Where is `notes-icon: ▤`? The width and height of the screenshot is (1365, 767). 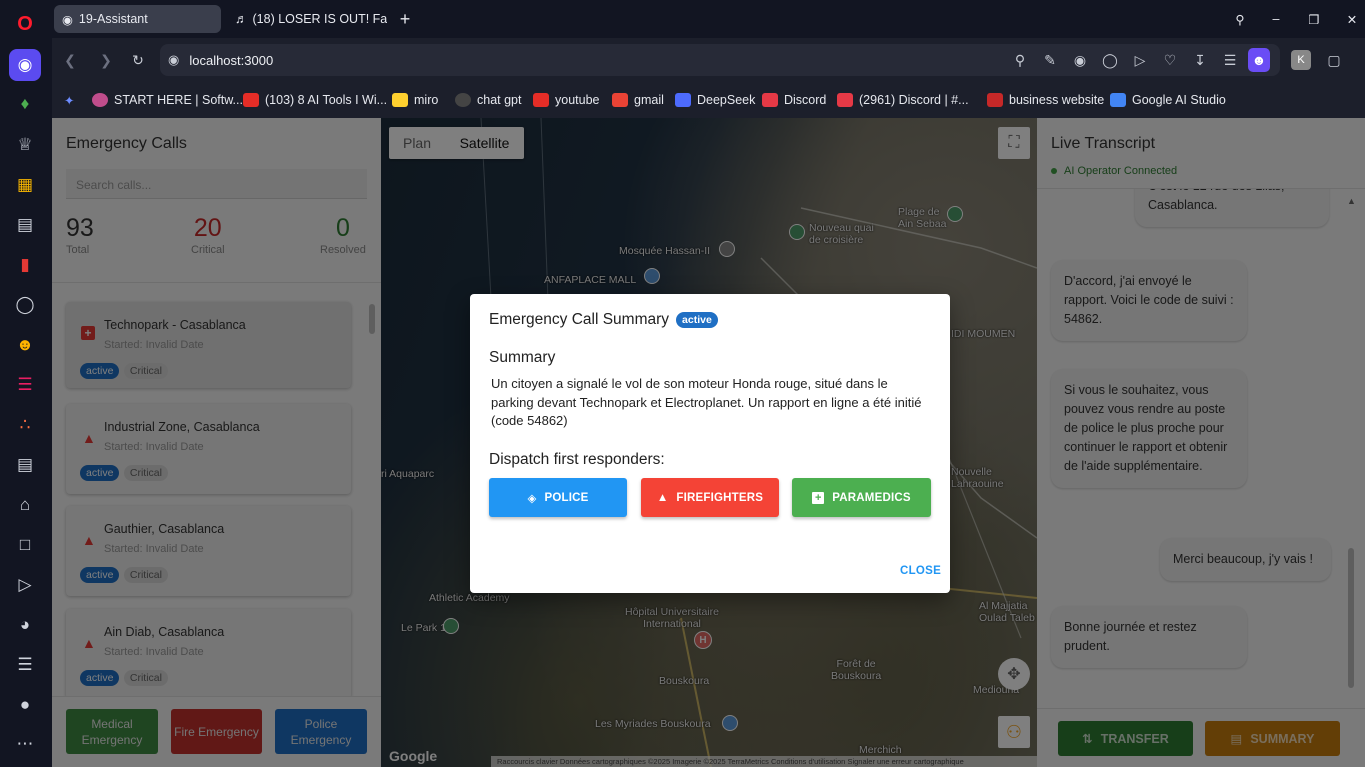
notes-icon: ▤ is located at coordinates (25, 465).